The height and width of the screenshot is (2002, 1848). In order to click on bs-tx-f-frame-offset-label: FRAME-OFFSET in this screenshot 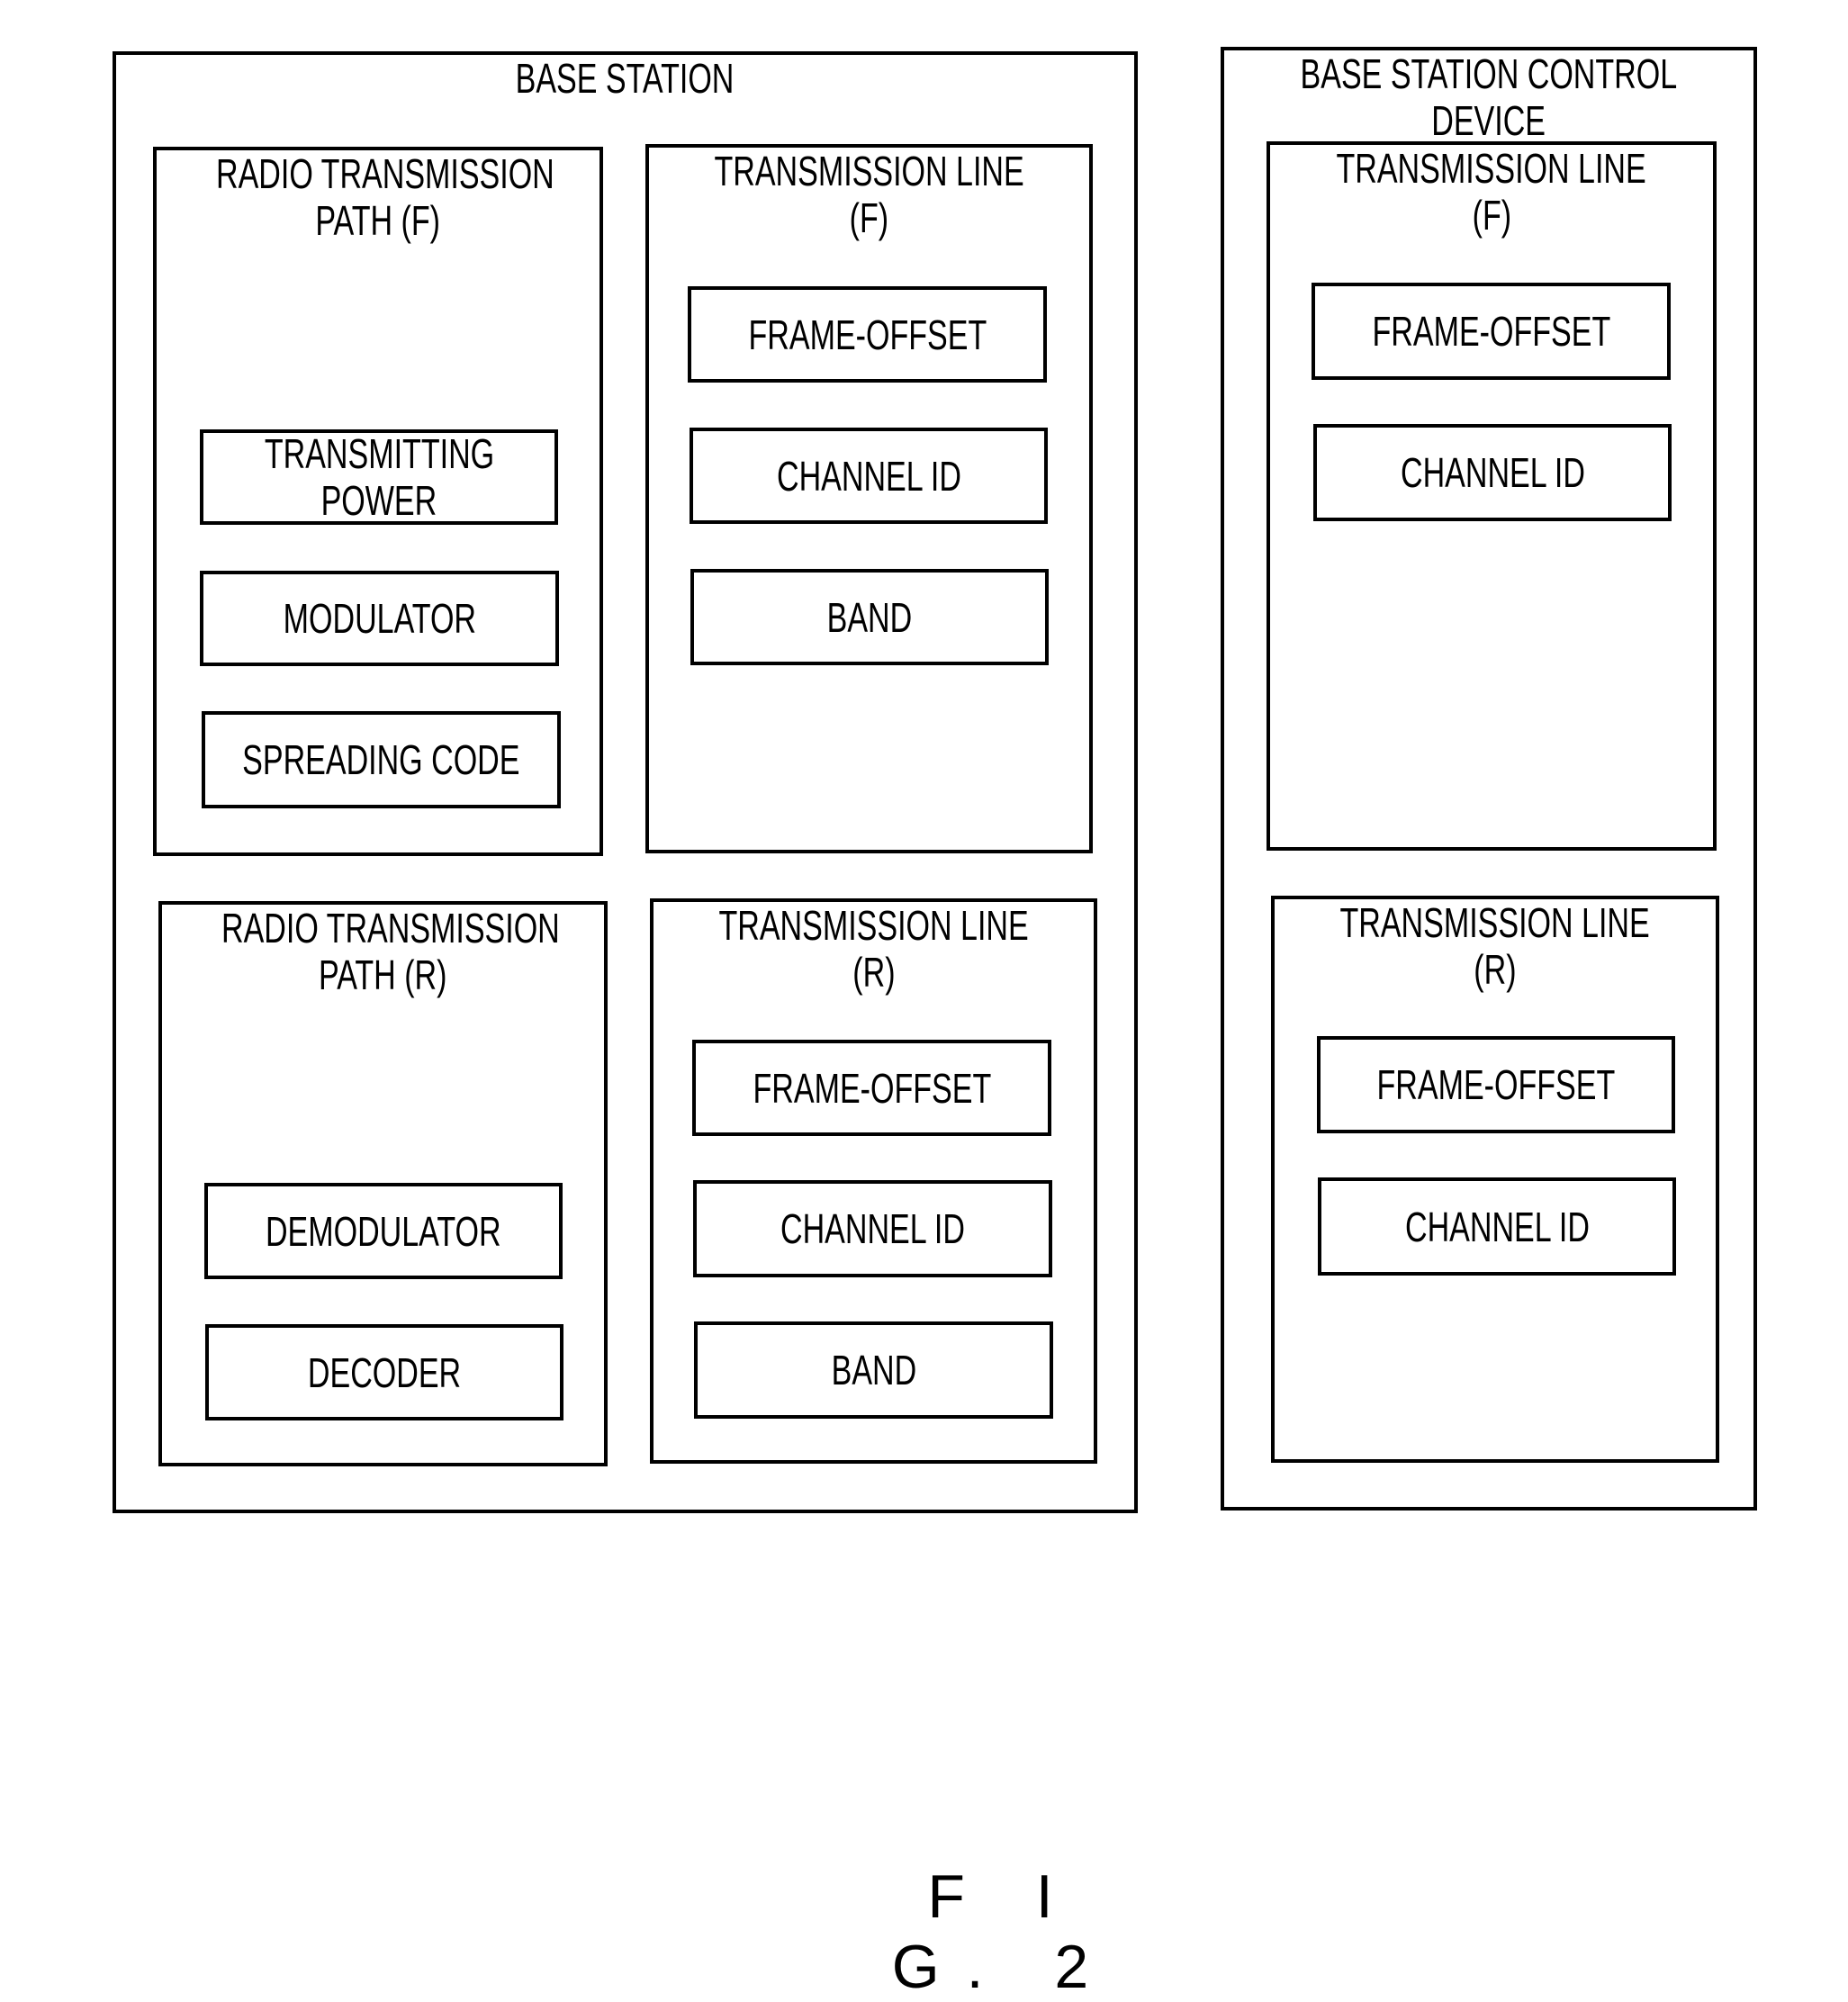, I will do `click(867, 334)`.